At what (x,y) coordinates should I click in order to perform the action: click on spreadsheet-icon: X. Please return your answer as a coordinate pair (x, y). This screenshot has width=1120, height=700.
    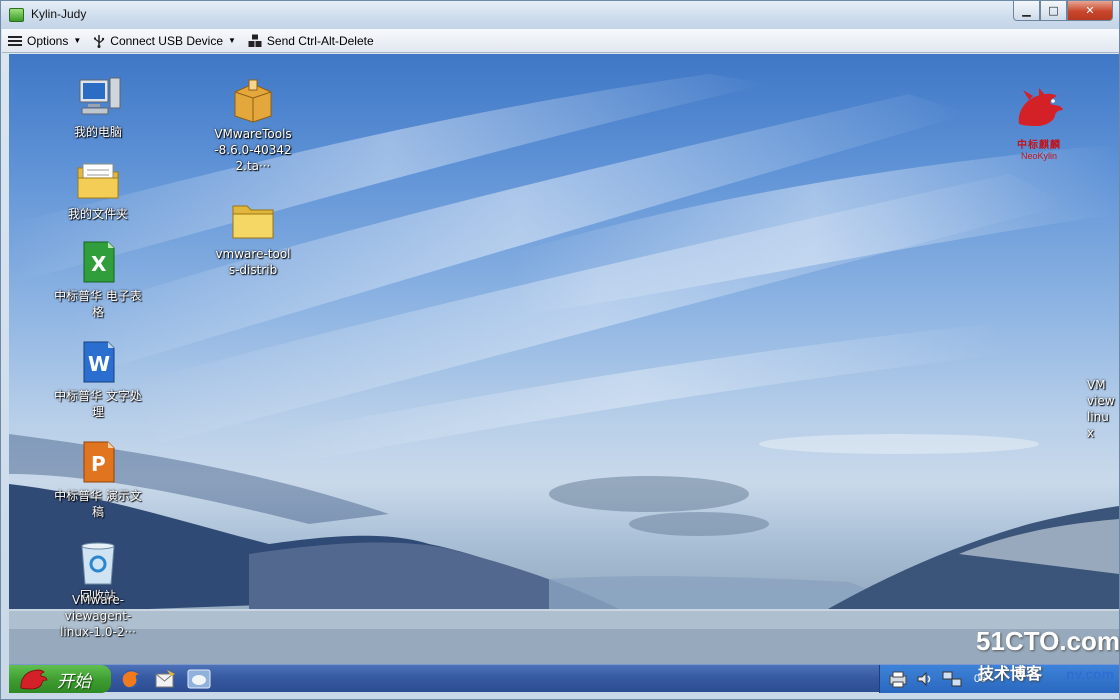
    Looking at the image, I should click on (98, 262).